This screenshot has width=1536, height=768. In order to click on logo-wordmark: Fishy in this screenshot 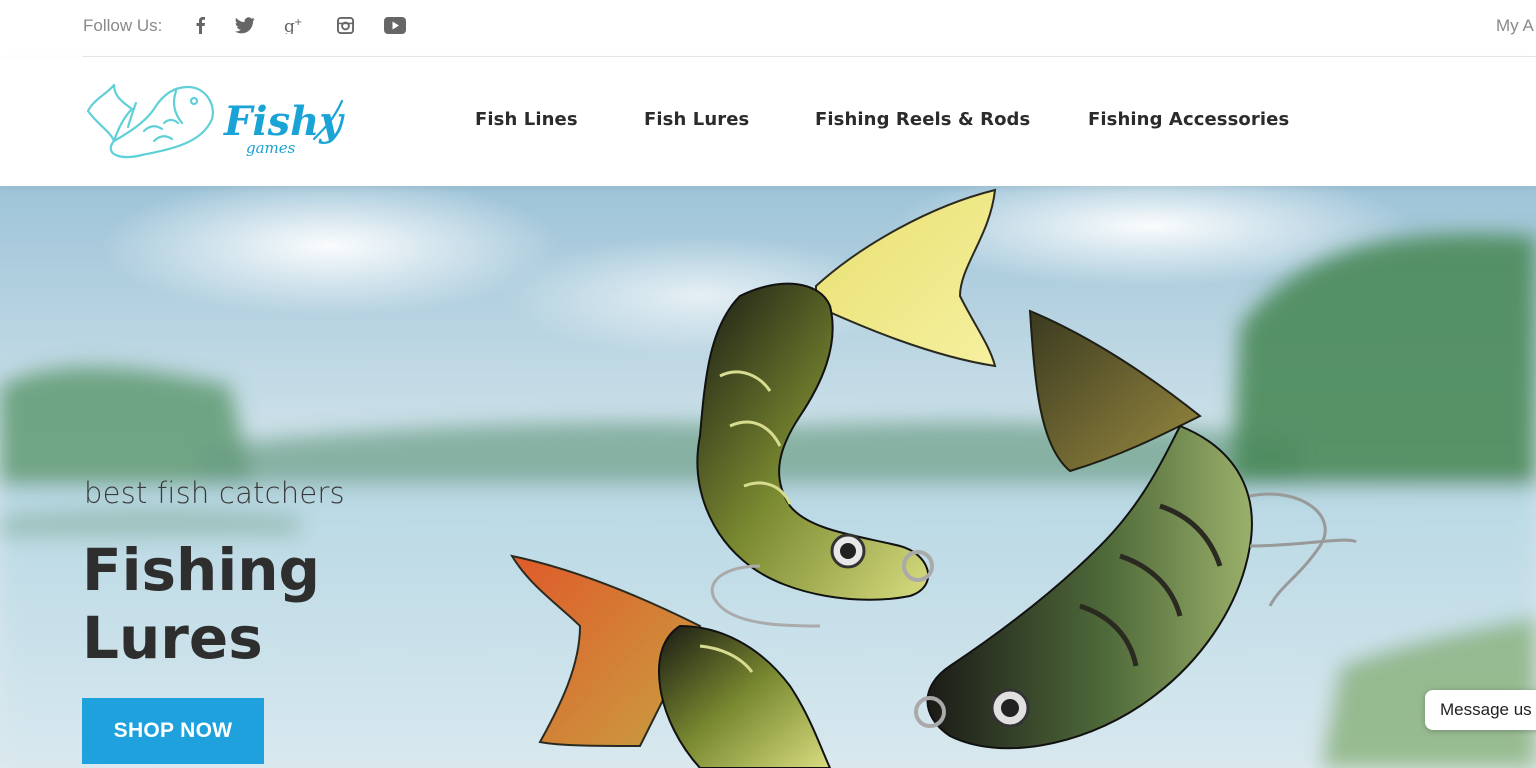, I will do `click(284, 121)`.